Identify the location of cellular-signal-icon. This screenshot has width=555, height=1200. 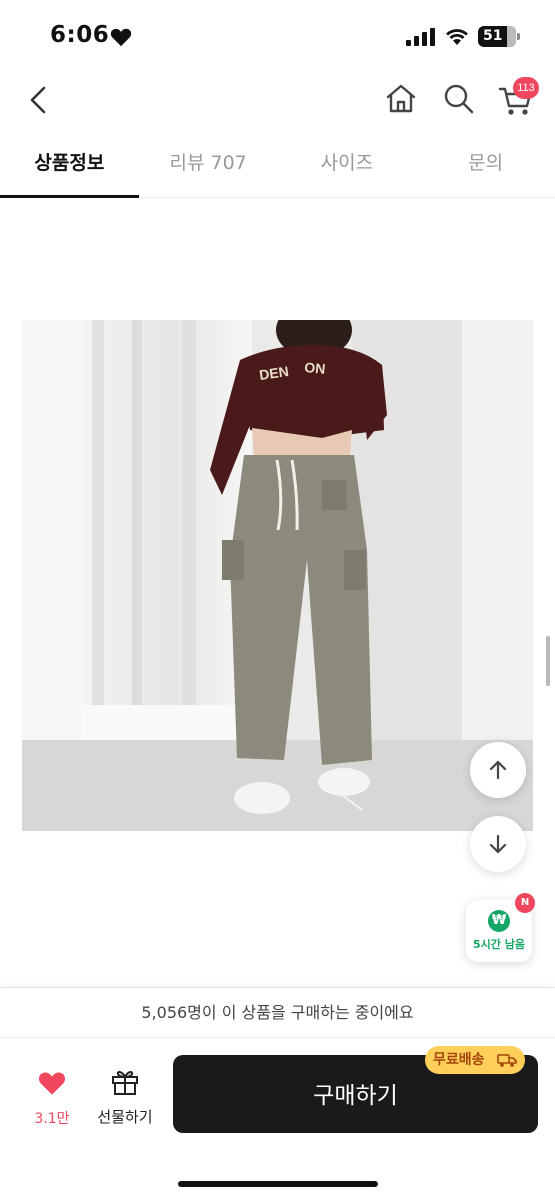
(420, 37).